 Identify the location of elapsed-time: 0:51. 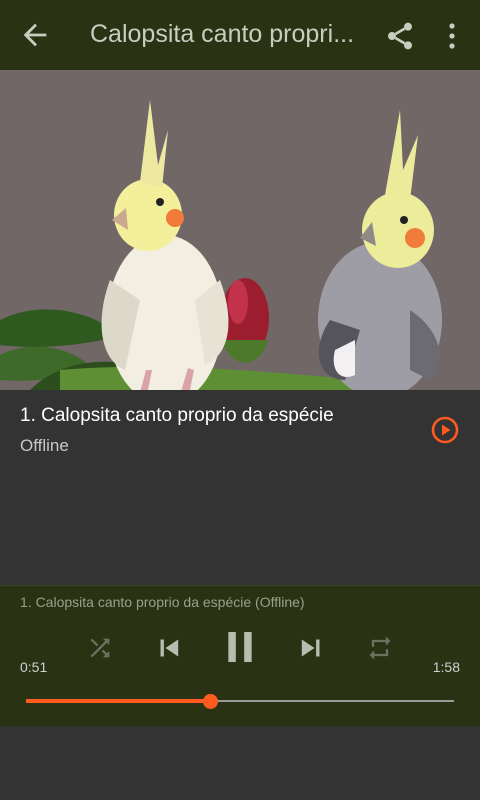
(34, 667).